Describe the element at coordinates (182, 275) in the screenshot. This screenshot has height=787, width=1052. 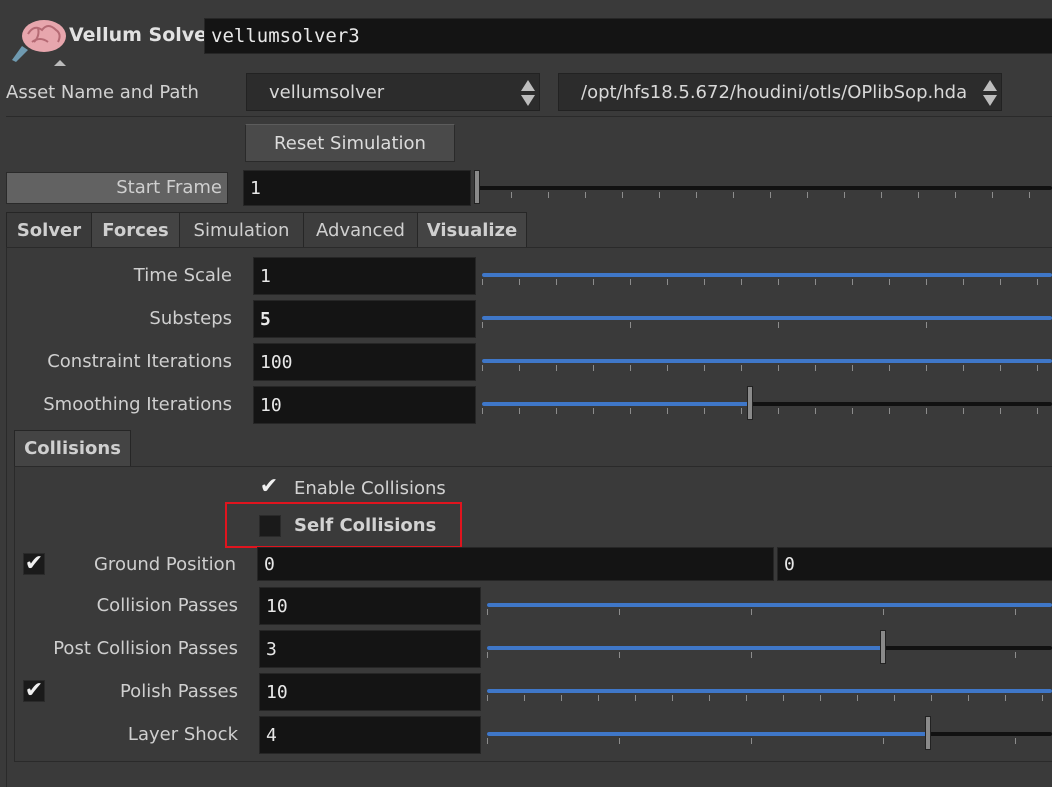
I see `solver-param-label: Time Scale` at that location.